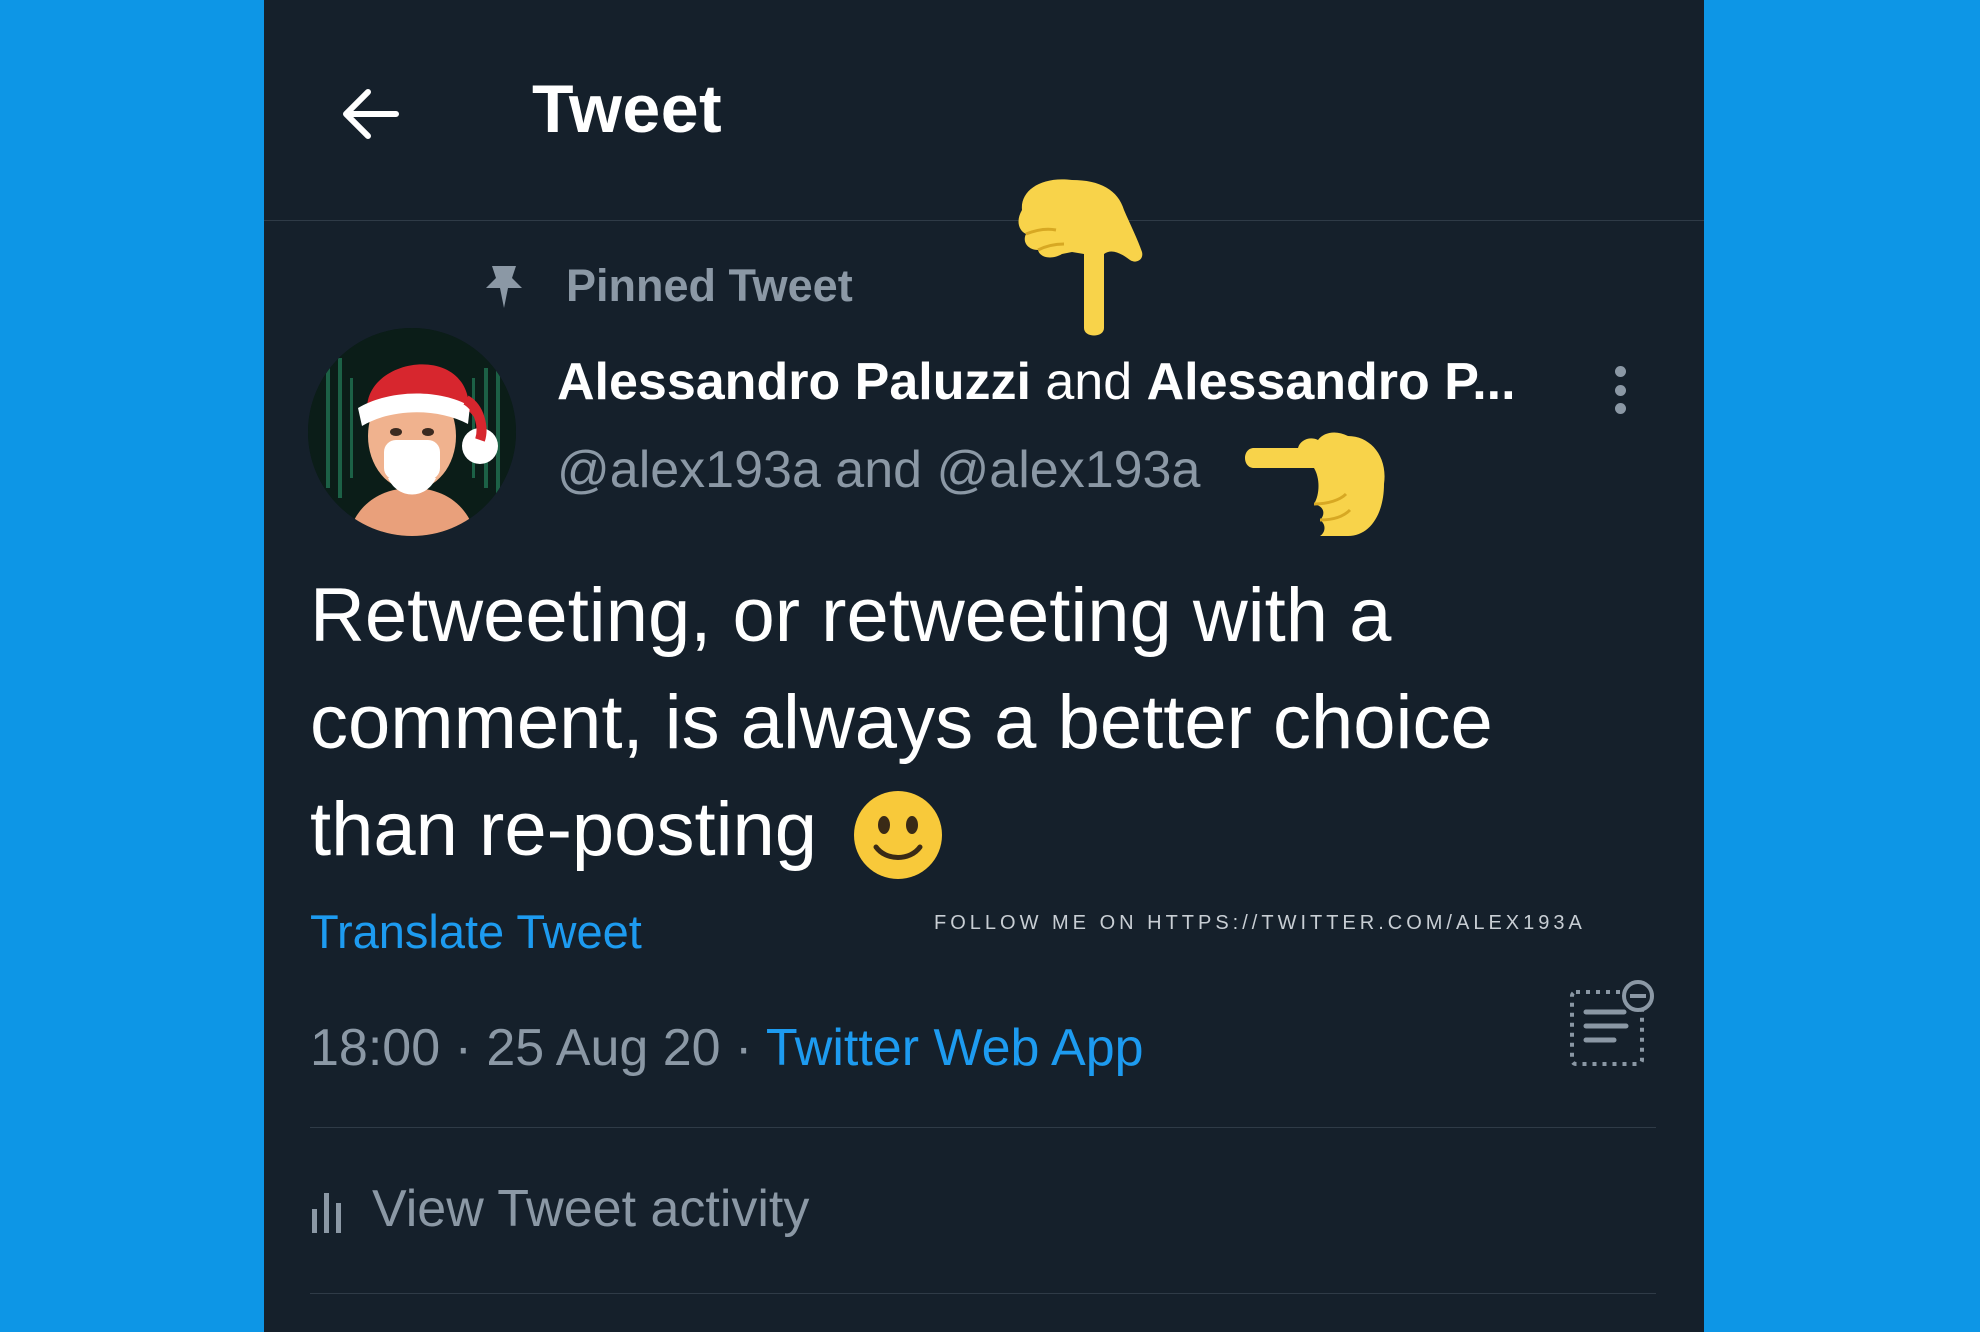 The image size is (1980, 1332). Describe the element at coordinates (603, 1048) in the screenshot. I see `tweet-date: 25 Aug 20` at that location.